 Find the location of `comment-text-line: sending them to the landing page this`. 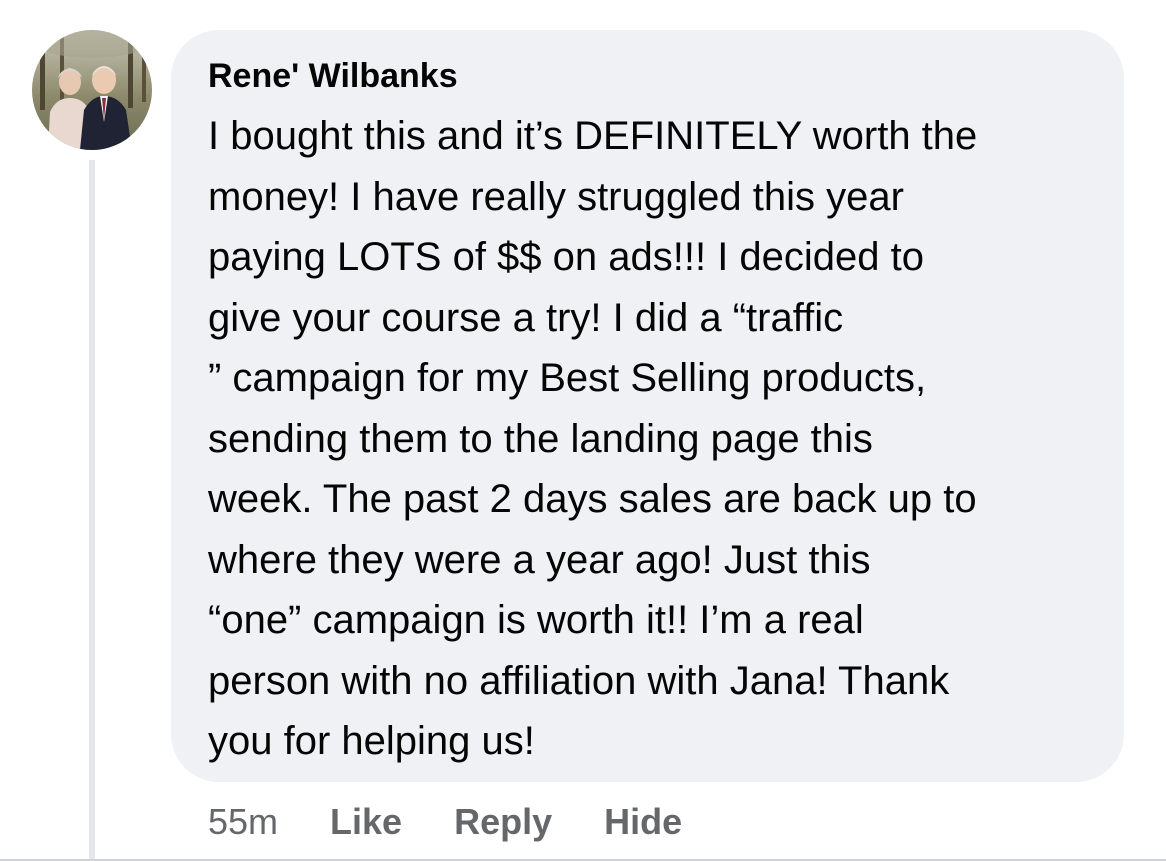

comment-text-line: sending them to the landing page this is located at coordinates (540, 438).